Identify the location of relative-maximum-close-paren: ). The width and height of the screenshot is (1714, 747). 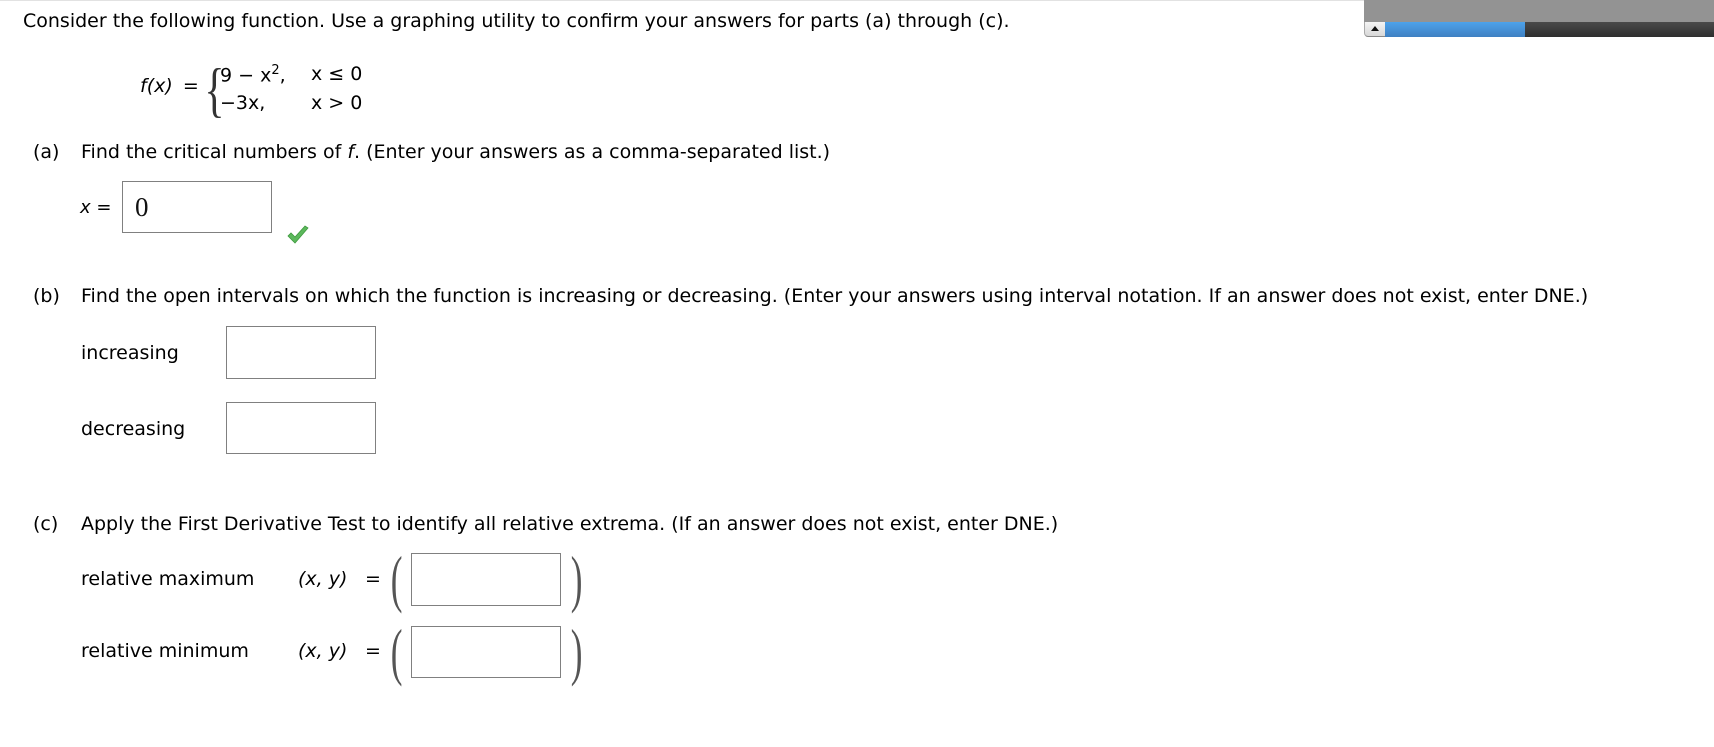
(576, 578).